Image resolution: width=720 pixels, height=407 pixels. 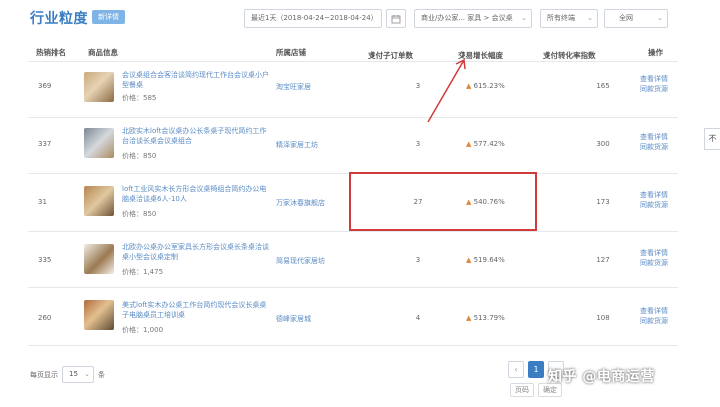 What do you see at coordinates (143, 272) in the screenshot?
I see `product-price: 价格：1,475` at bounding box center [143, 272].